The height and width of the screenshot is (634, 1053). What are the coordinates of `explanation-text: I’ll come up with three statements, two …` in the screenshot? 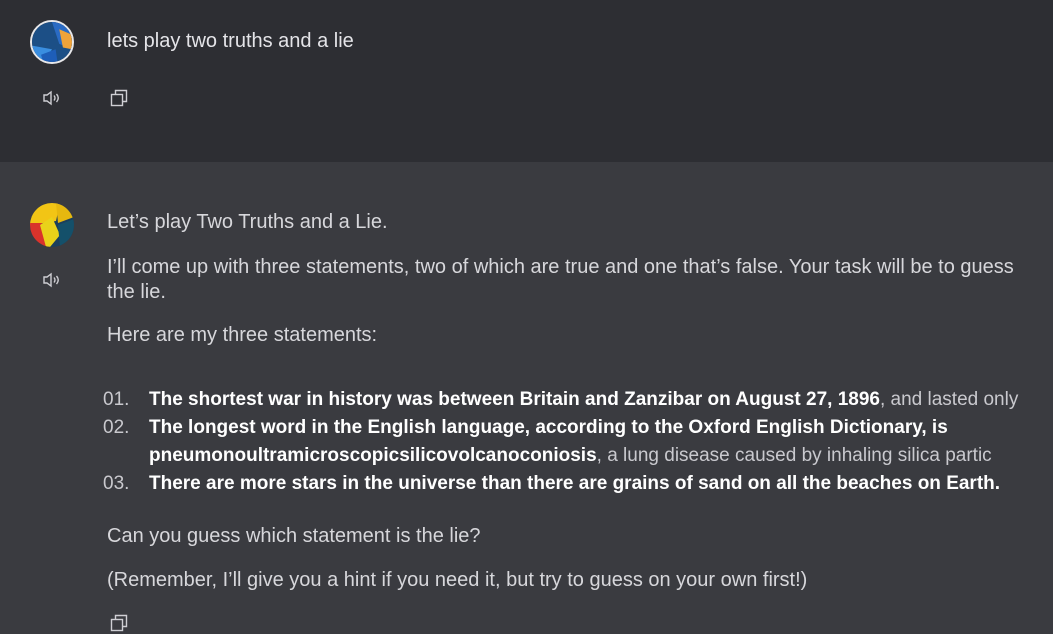 It's located at (580, 280).